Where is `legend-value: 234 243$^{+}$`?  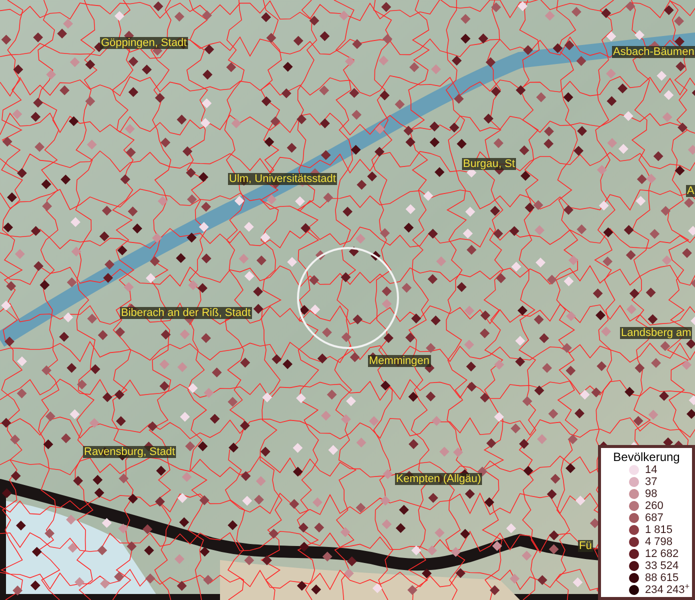 legend-value: 234 243$^{+}$ is located at coordinates (667, 590).